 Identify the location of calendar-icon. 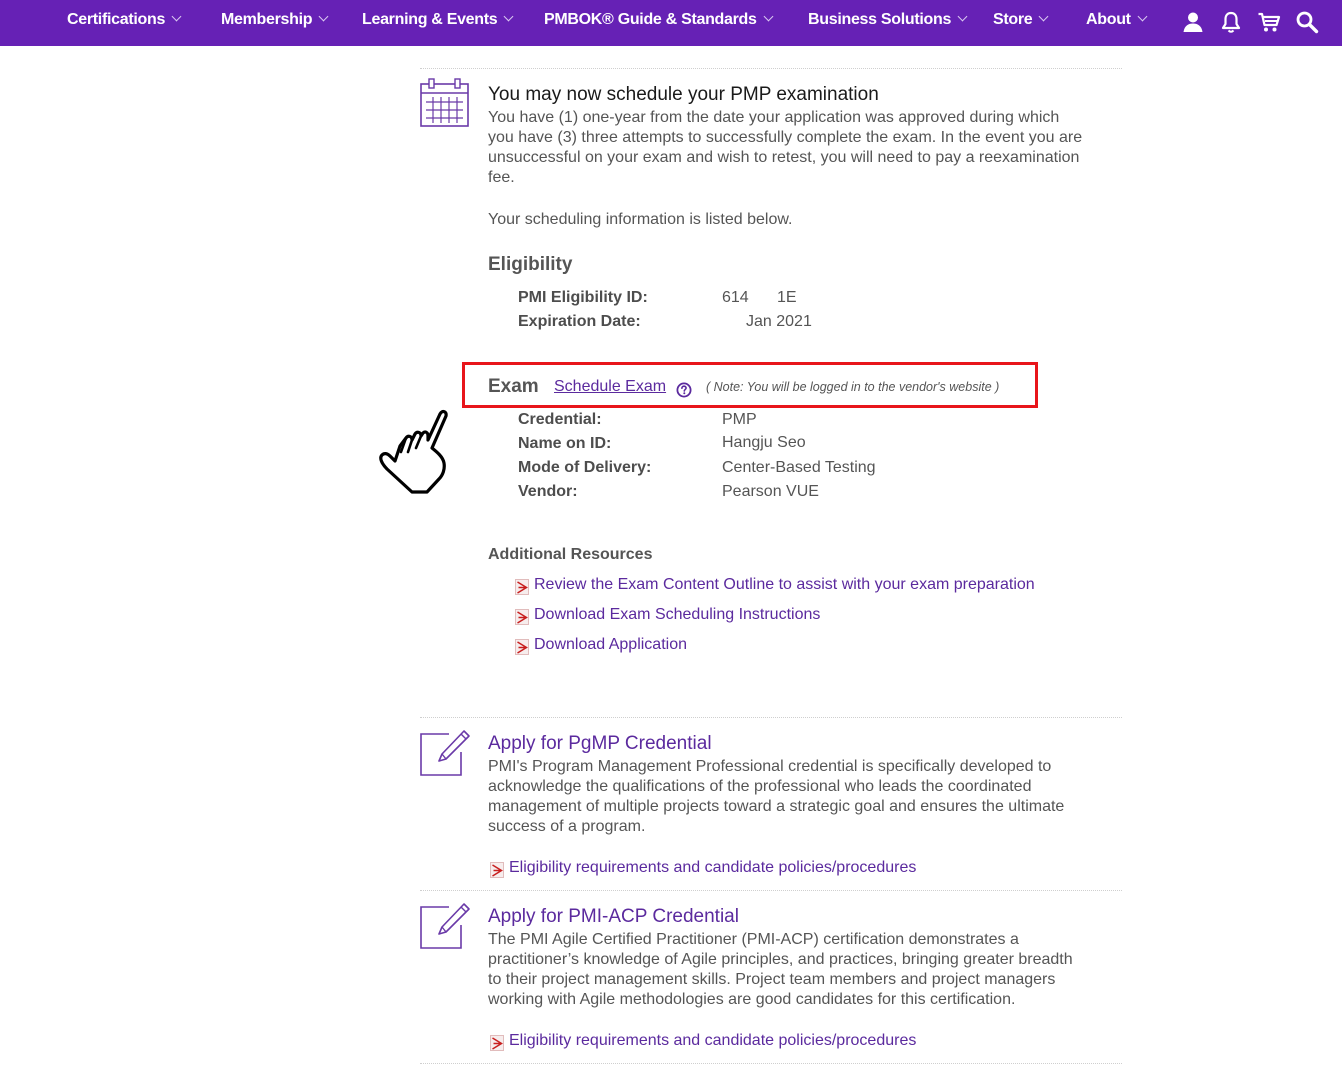
(444, 102).